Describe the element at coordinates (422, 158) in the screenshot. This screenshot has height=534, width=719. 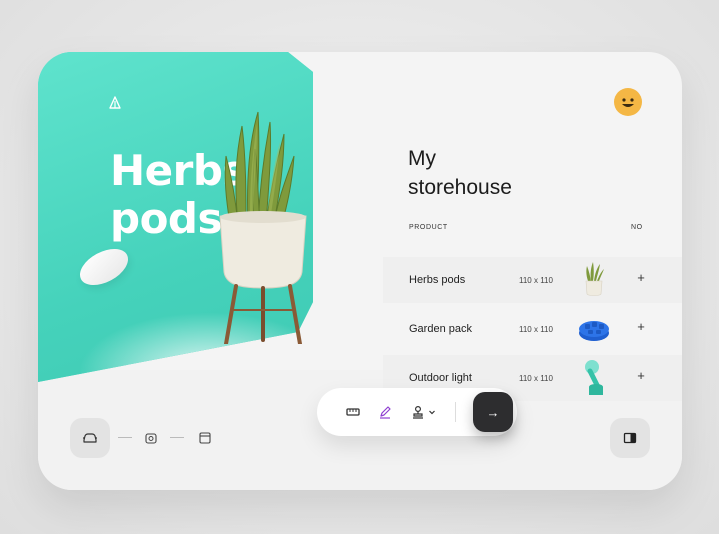
I see `page-title-line1: My` at that location.